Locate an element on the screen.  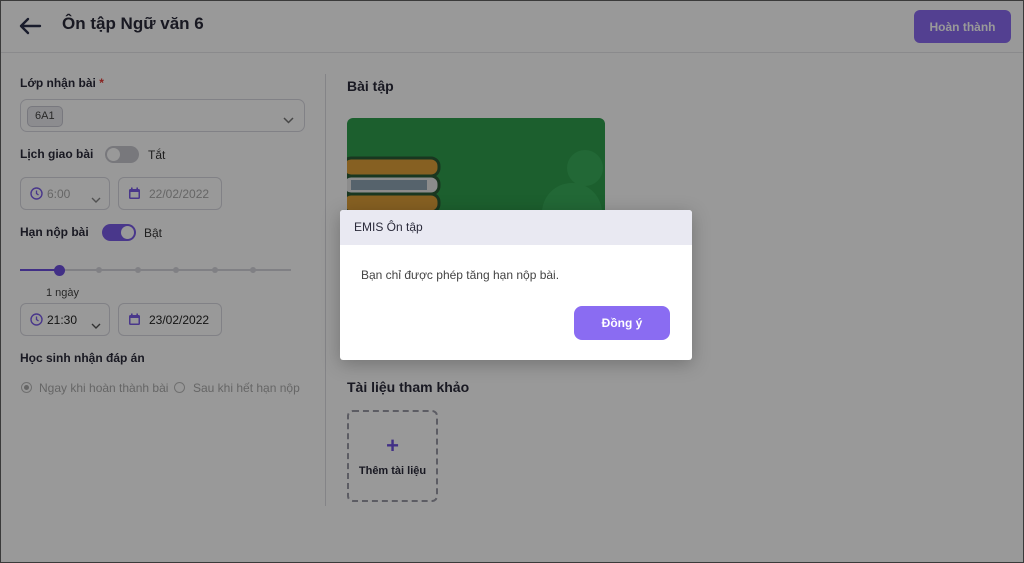
ok-button: Đồng ý is located at coordinates (622, 323).